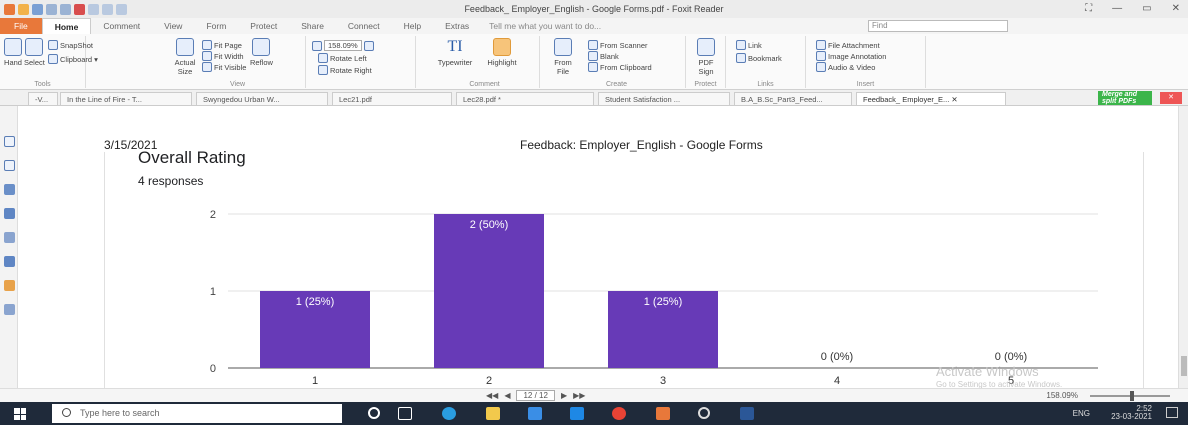 The height and width of the screenshot is (425, 1188). Describe the element at coordinates (747, 413) in the screenshot. I see `word-icon` at that location.